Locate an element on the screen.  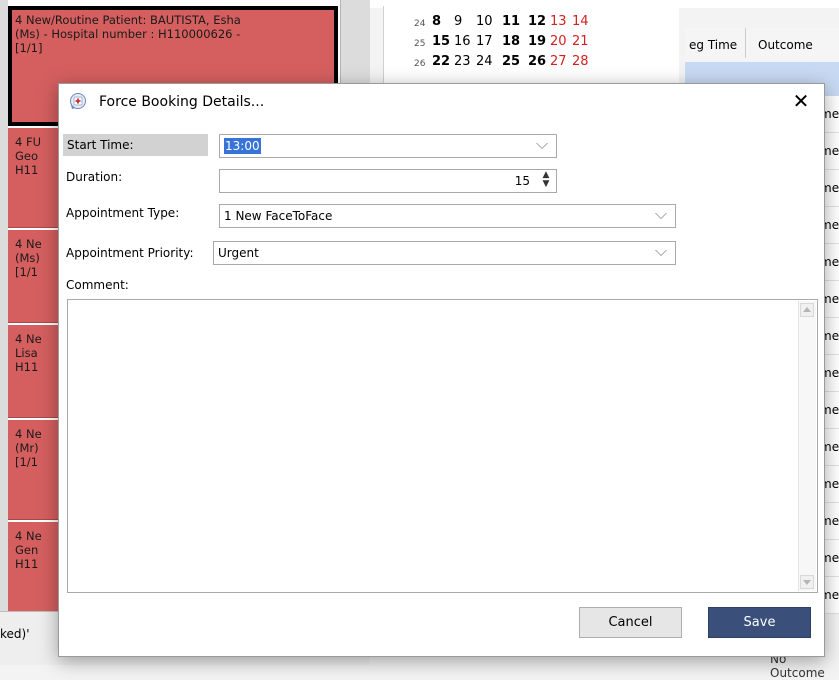
calendar-day: 18 is located at coordinates (511, 41).